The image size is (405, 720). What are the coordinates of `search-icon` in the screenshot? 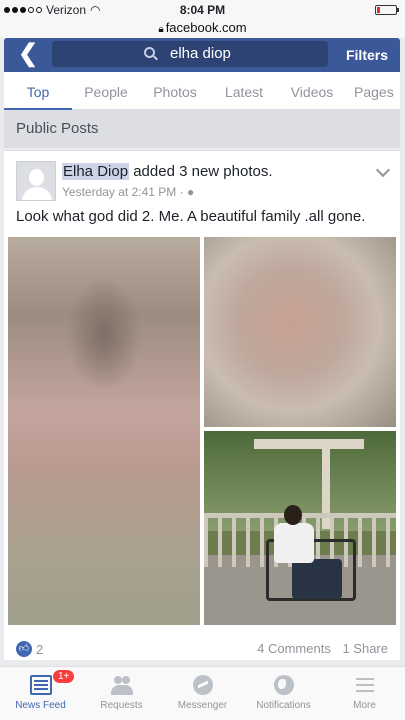 It's located at (149, 52).